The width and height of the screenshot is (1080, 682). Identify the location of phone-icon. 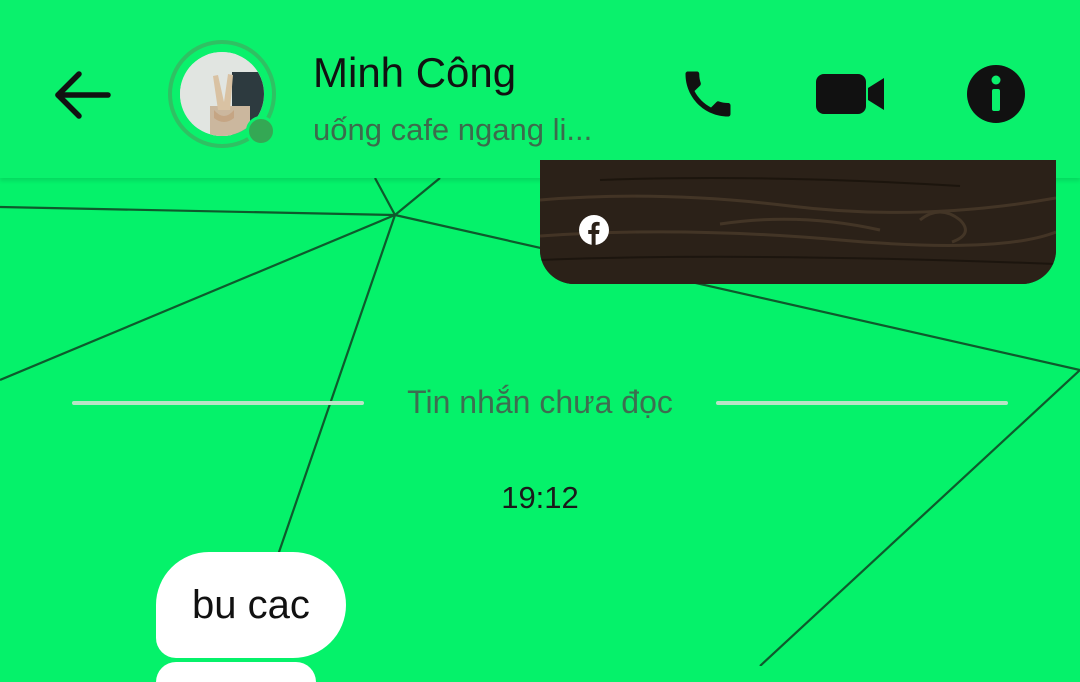
(708, 94).